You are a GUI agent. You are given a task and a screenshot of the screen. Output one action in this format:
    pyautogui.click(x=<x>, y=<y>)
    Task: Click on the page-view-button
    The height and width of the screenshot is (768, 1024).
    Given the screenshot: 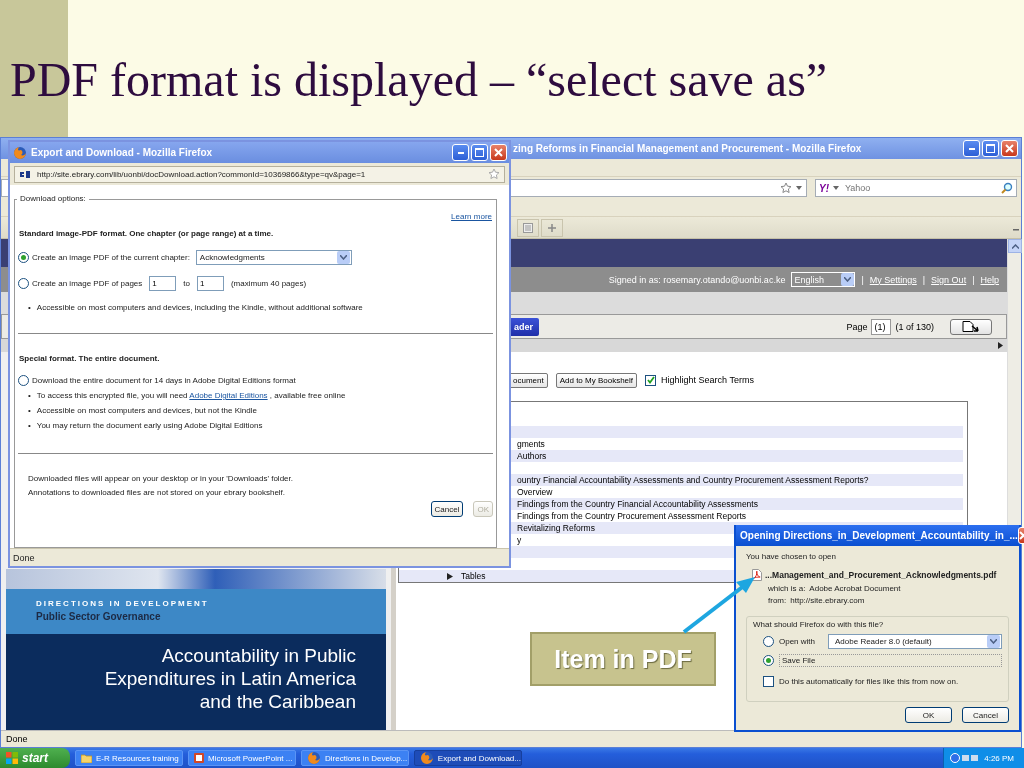 What is the action you would take?
    pyautogui.click(x=971, y=326)
    